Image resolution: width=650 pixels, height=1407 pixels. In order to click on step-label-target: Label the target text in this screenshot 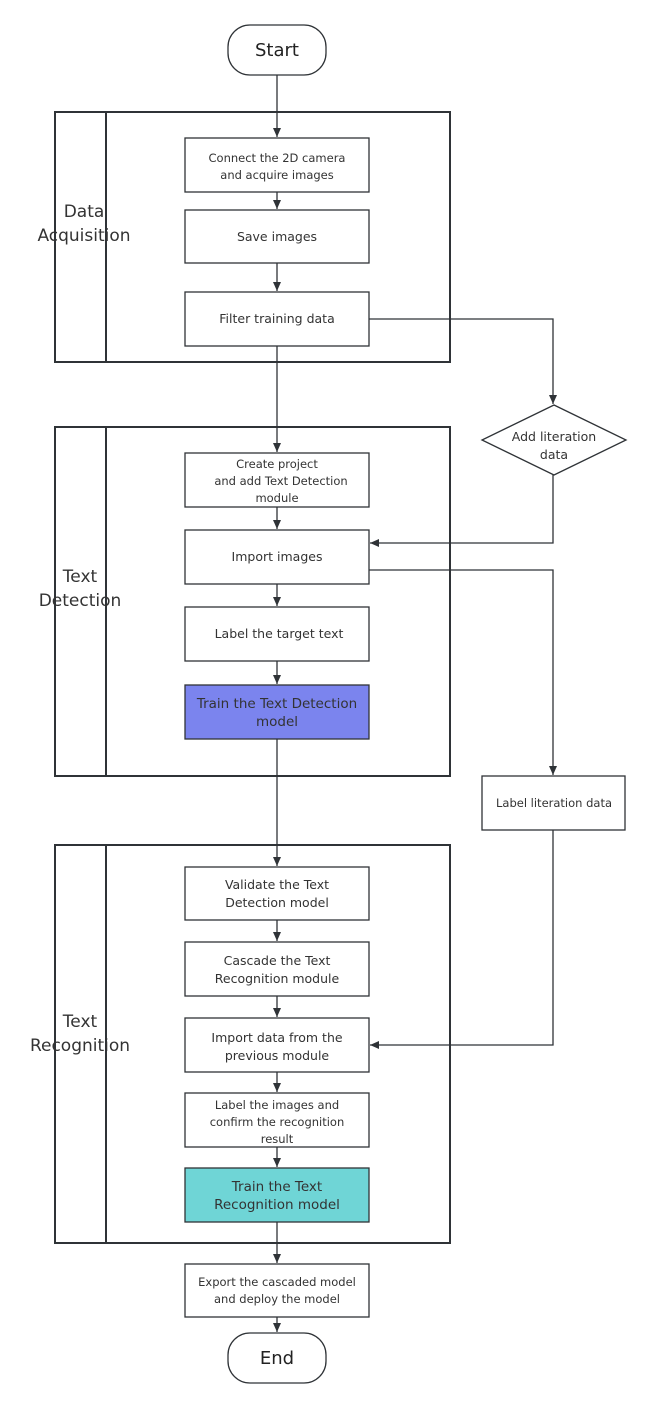, I will do `click(277, 634)`.